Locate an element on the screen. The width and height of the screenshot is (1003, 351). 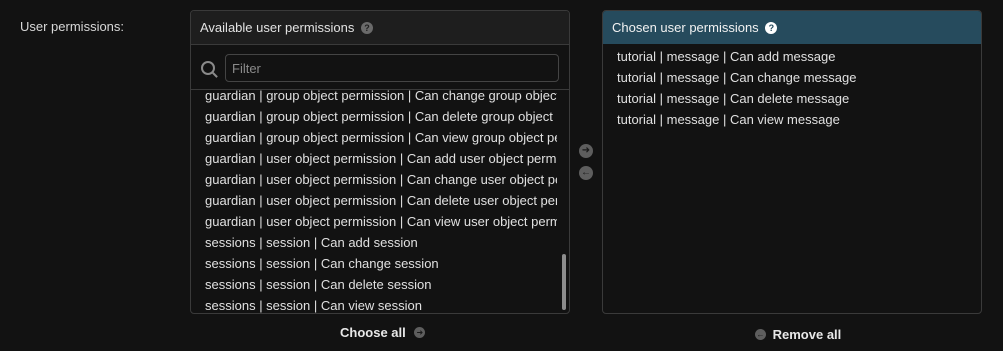
chosen-title: Chosen user permissions ? is located at coordinates (792, 27).